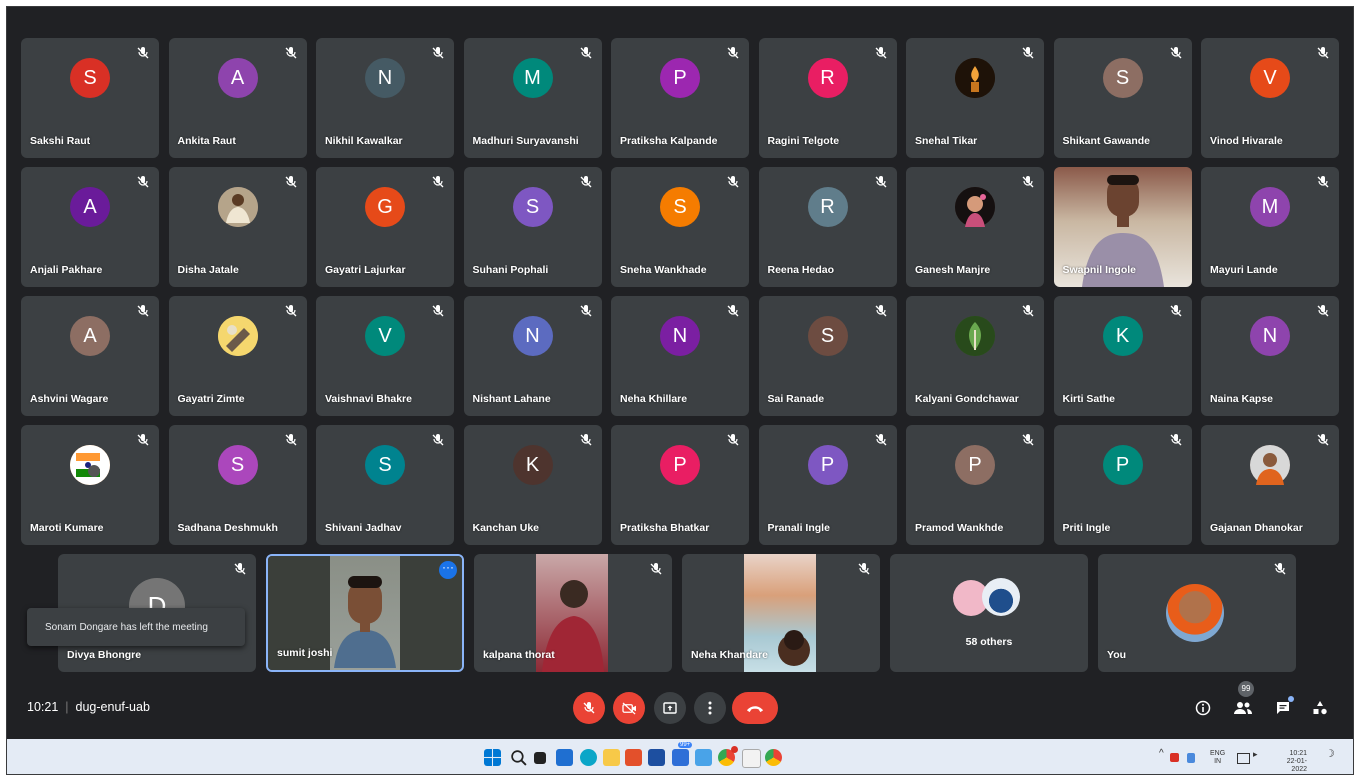  What do you see at coordinates (90, 98) in the screenshot?
I see `participant-tile: S Sakshi Raut` at bounding box center [90, 98].